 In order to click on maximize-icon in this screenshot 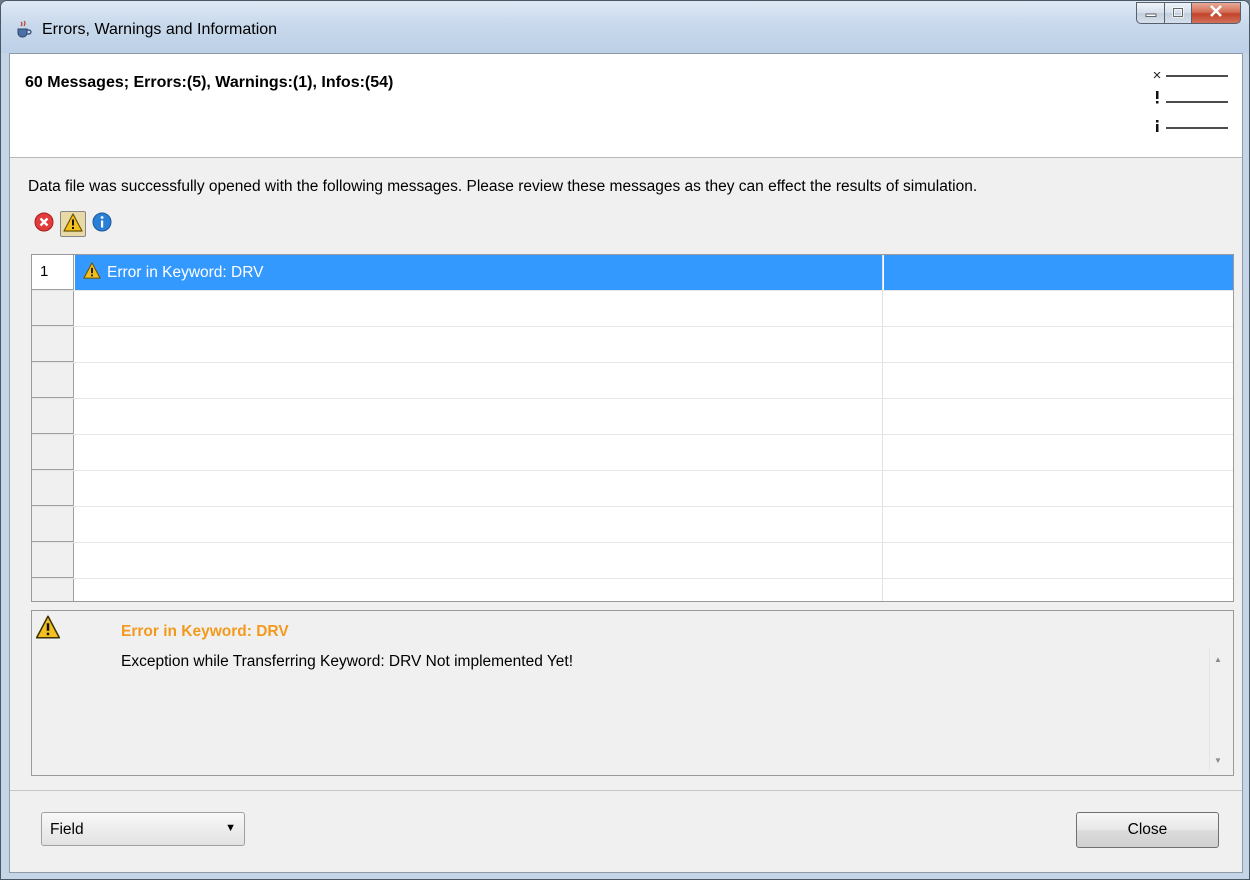, I will do `click(1178, 13)`.